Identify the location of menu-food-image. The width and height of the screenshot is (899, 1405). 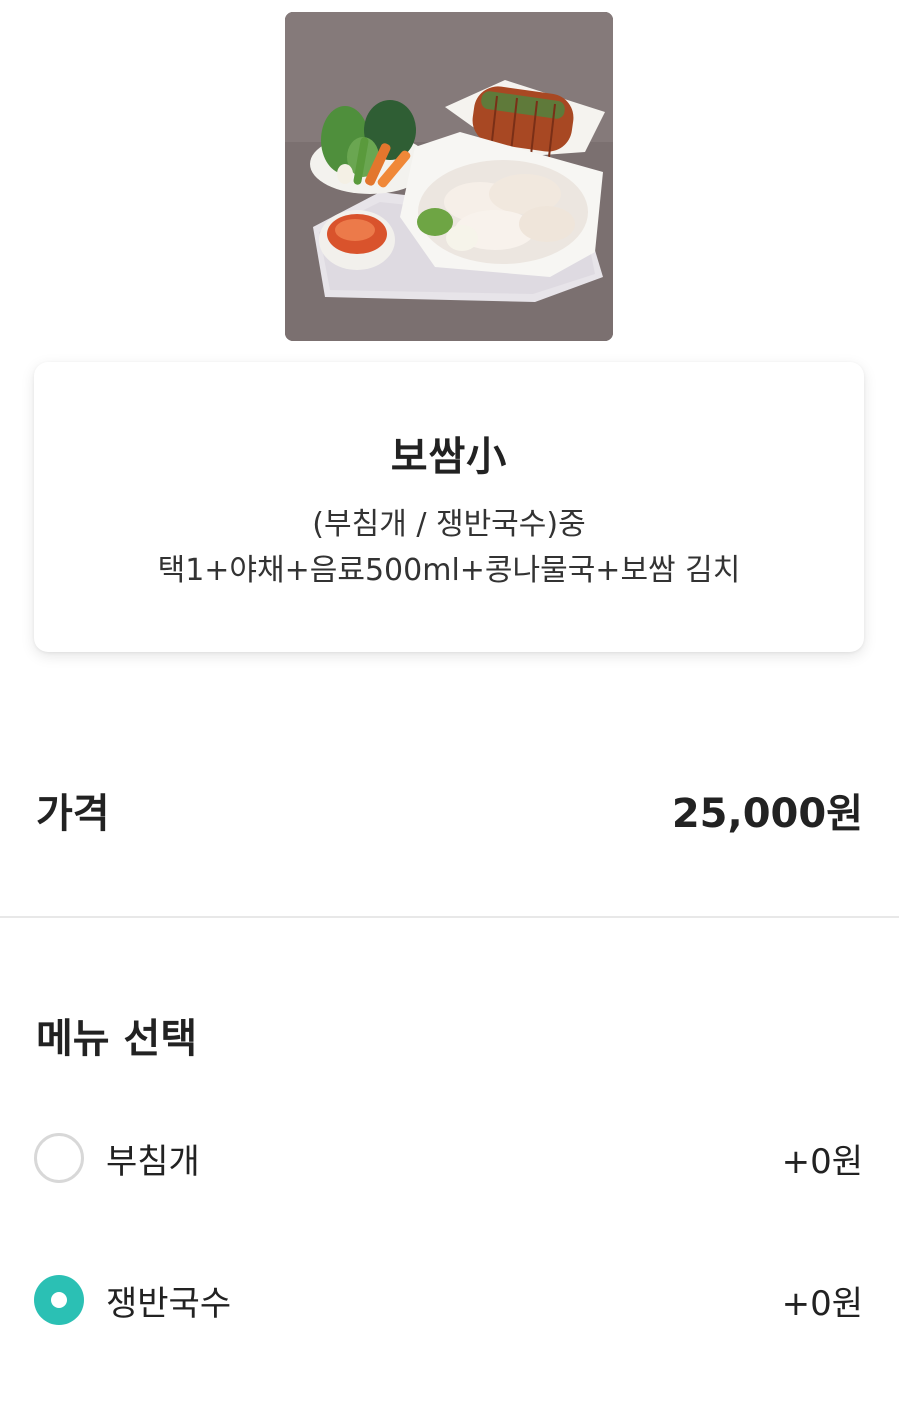
(449, 176).